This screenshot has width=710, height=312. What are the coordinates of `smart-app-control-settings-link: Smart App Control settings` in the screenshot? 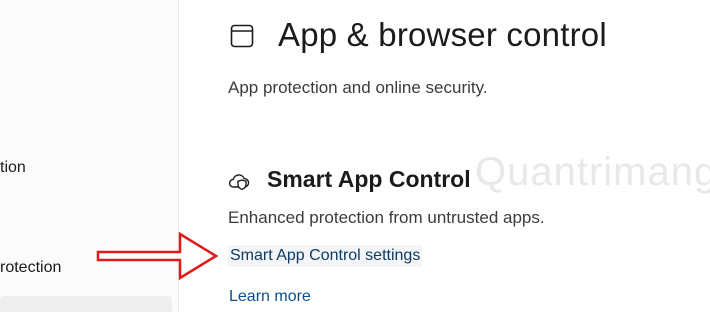 It's located at (325, 256).